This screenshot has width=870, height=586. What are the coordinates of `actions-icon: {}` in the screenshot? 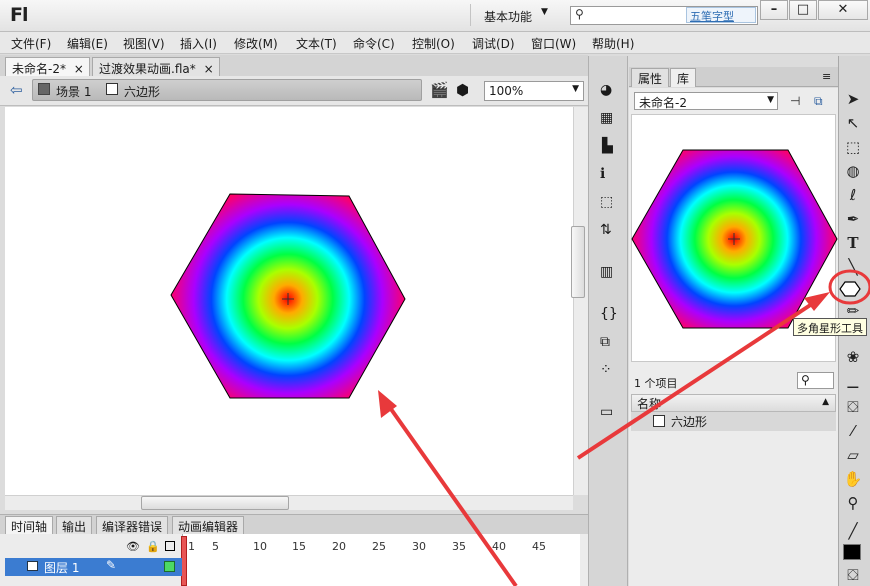 It's located at (609, 314).